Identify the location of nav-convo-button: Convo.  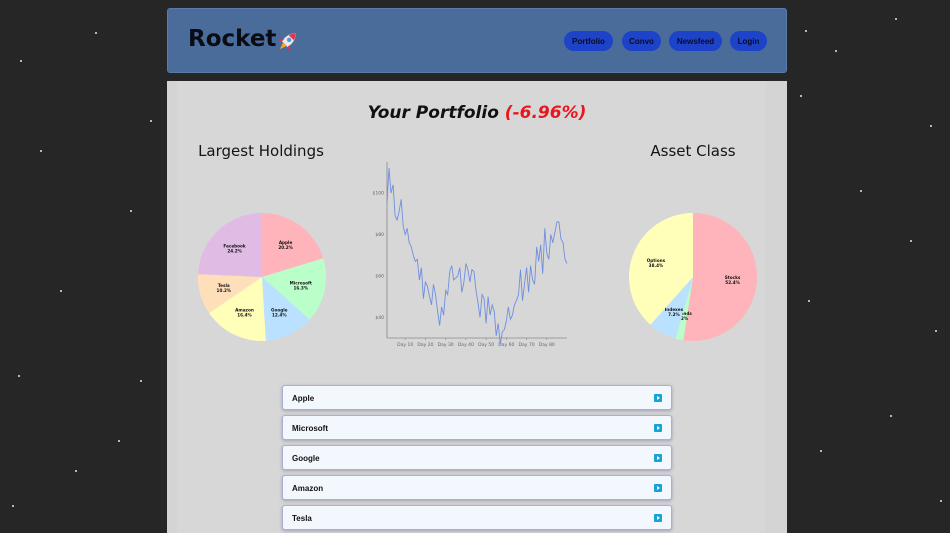
(641, 41).